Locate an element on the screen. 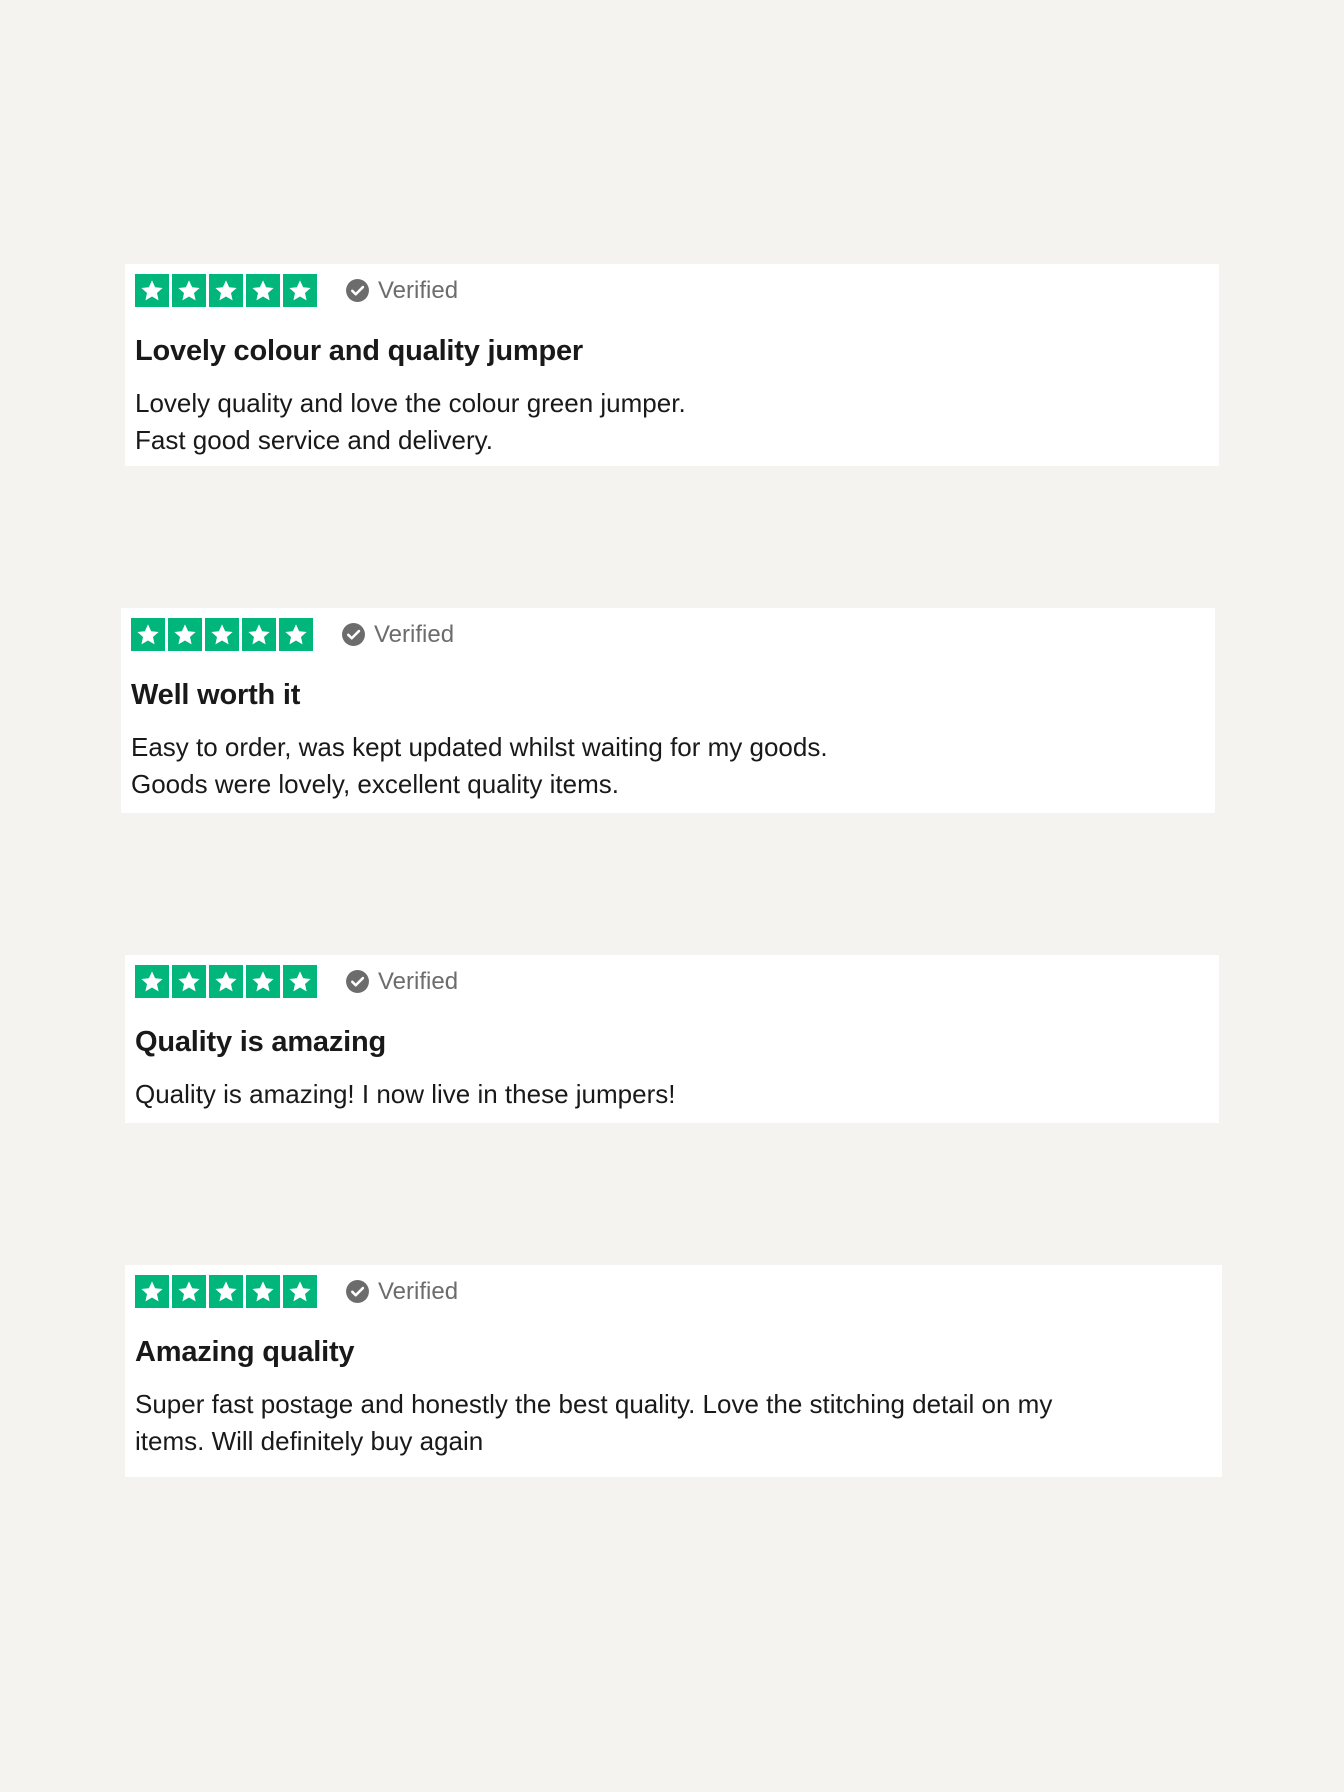 The width and height of the screenshot is (1344, 1792). review-title: Lovely colour and quality jumper is located at coordinates (359, 351).